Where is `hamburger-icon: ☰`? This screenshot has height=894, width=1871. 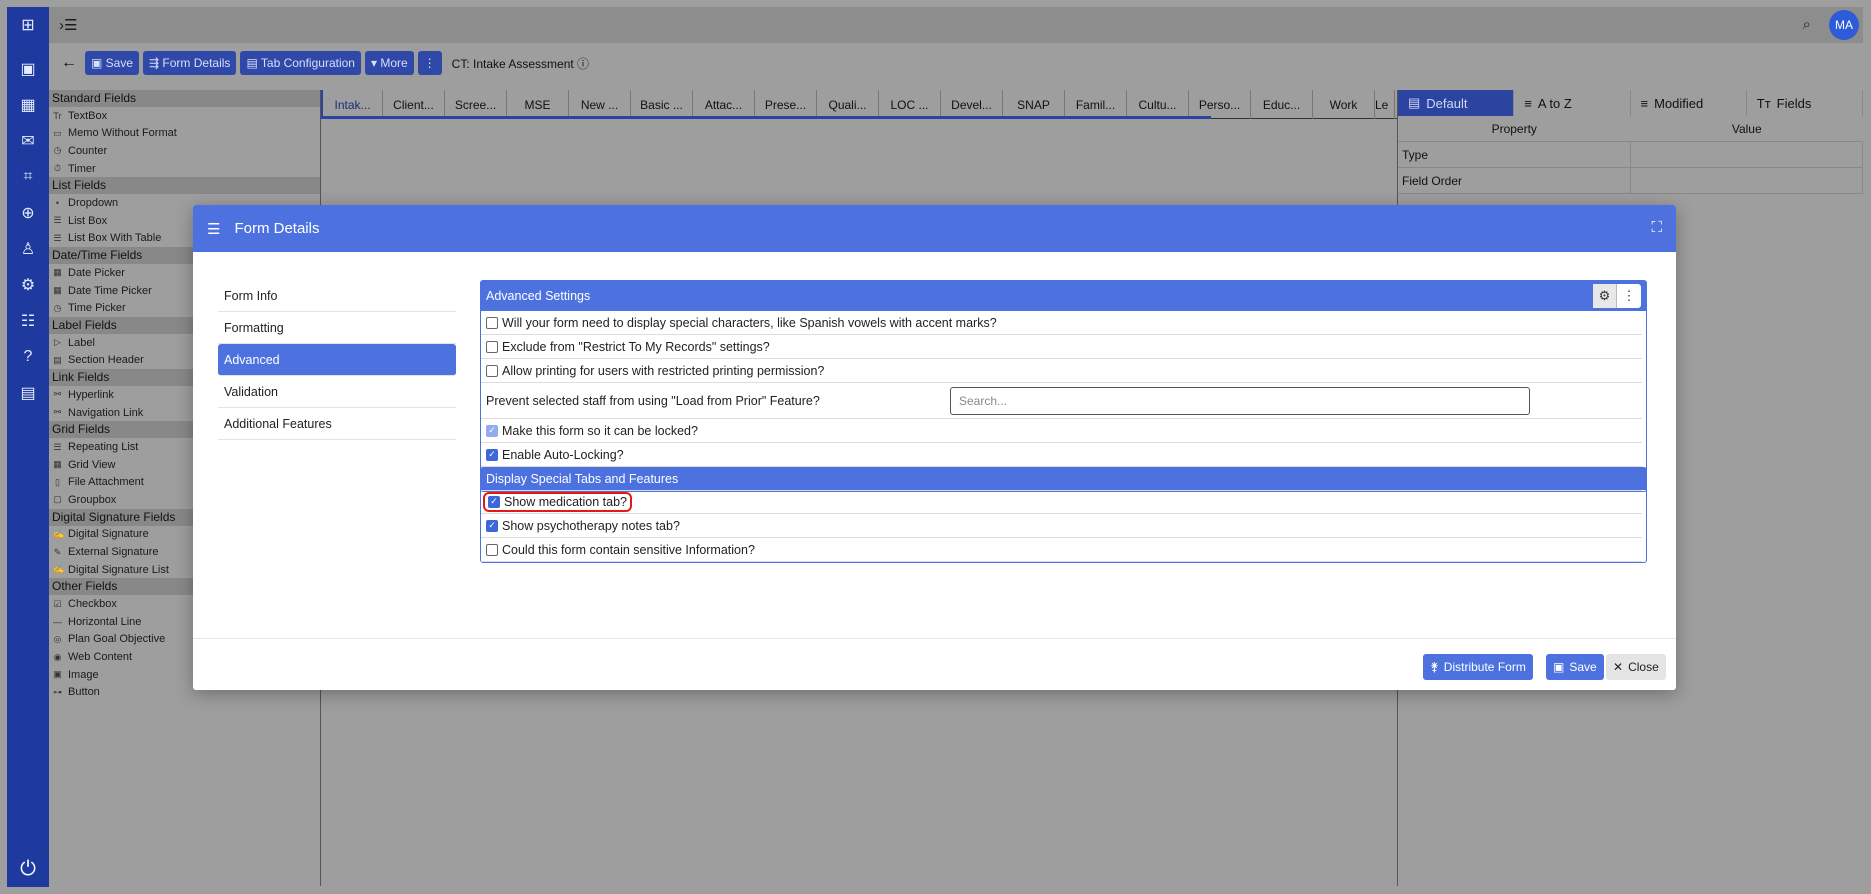
hamburger-icon: ☰ is located at coordinates (213, 229).